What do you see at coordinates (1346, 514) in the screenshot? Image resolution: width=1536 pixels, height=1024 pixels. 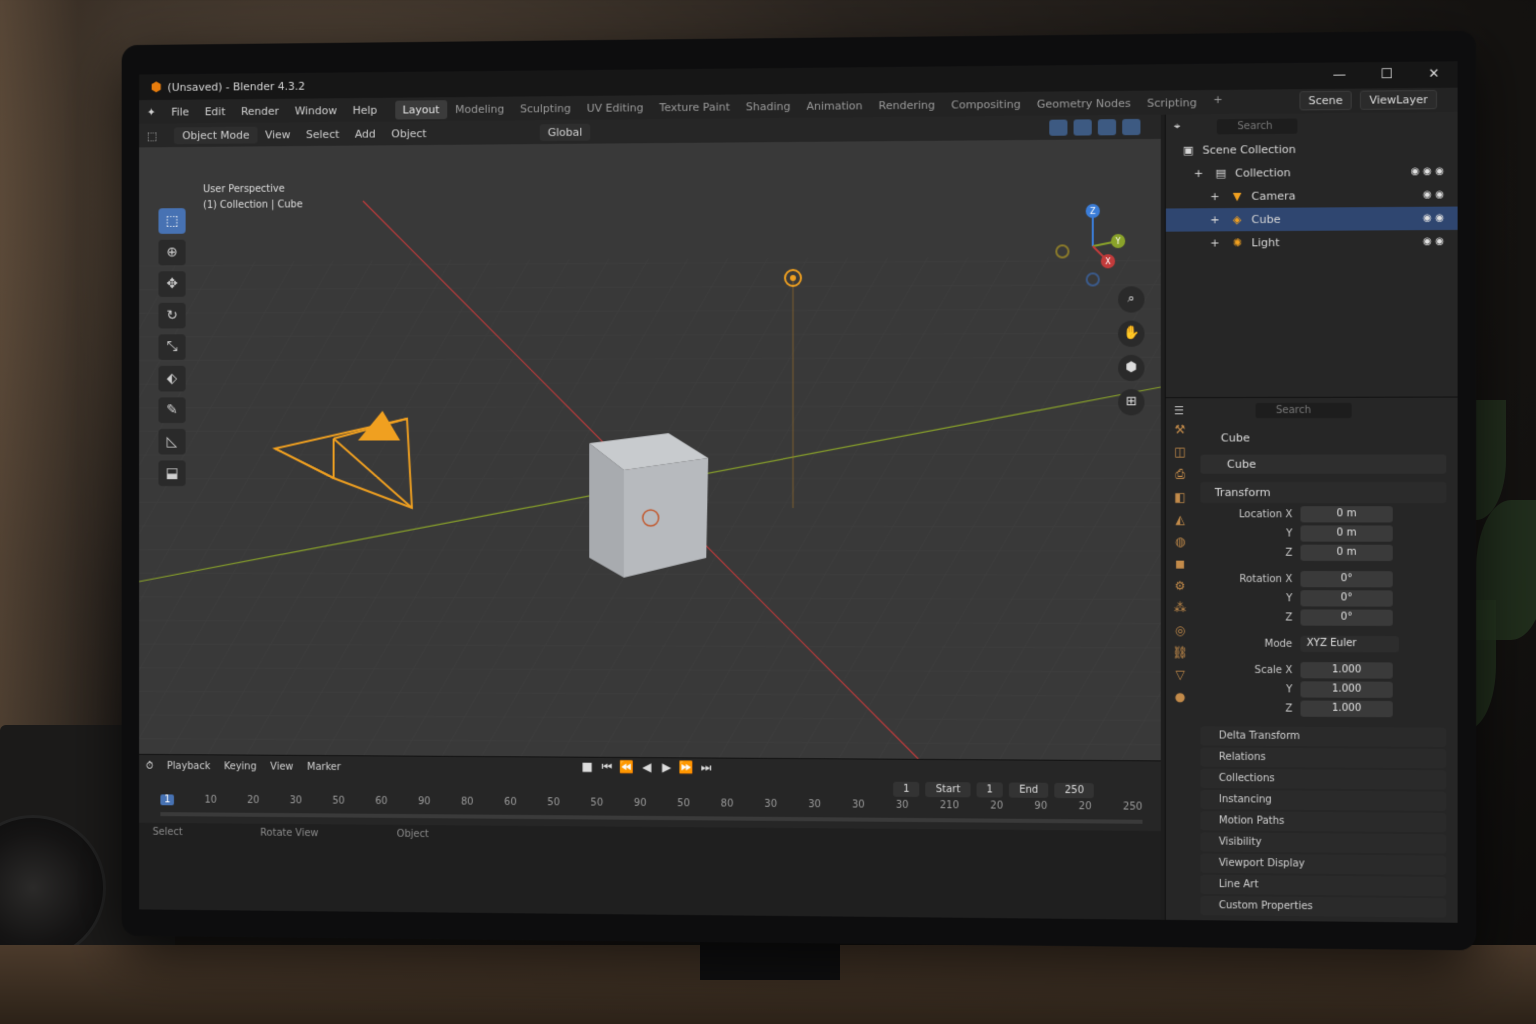 I see `location-x-field: 0 m` at bounding box center [1346, 514].